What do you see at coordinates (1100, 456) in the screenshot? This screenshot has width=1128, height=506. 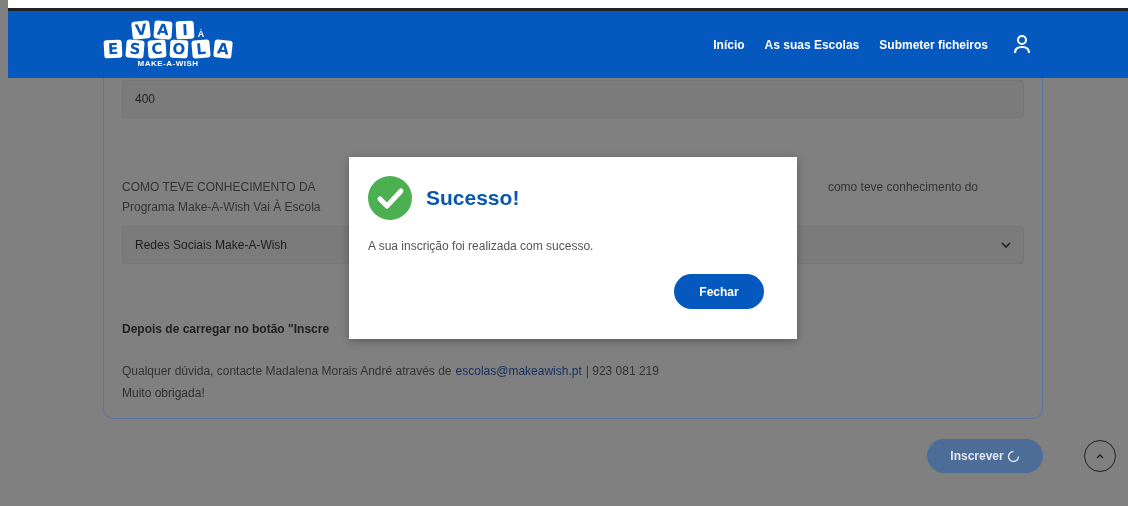 I see `chevron-up-icon` at bounding box center [1100, 456].